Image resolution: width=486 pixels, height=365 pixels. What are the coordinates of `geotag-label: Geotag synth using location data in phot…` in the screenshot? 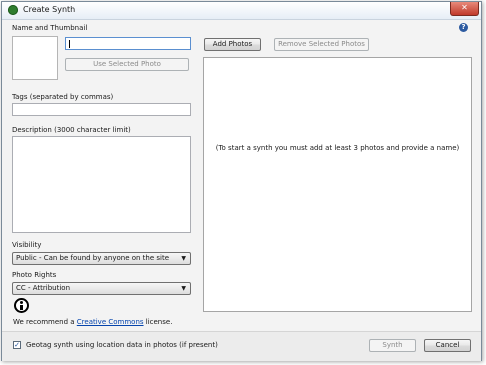 It's located at (122, 345).